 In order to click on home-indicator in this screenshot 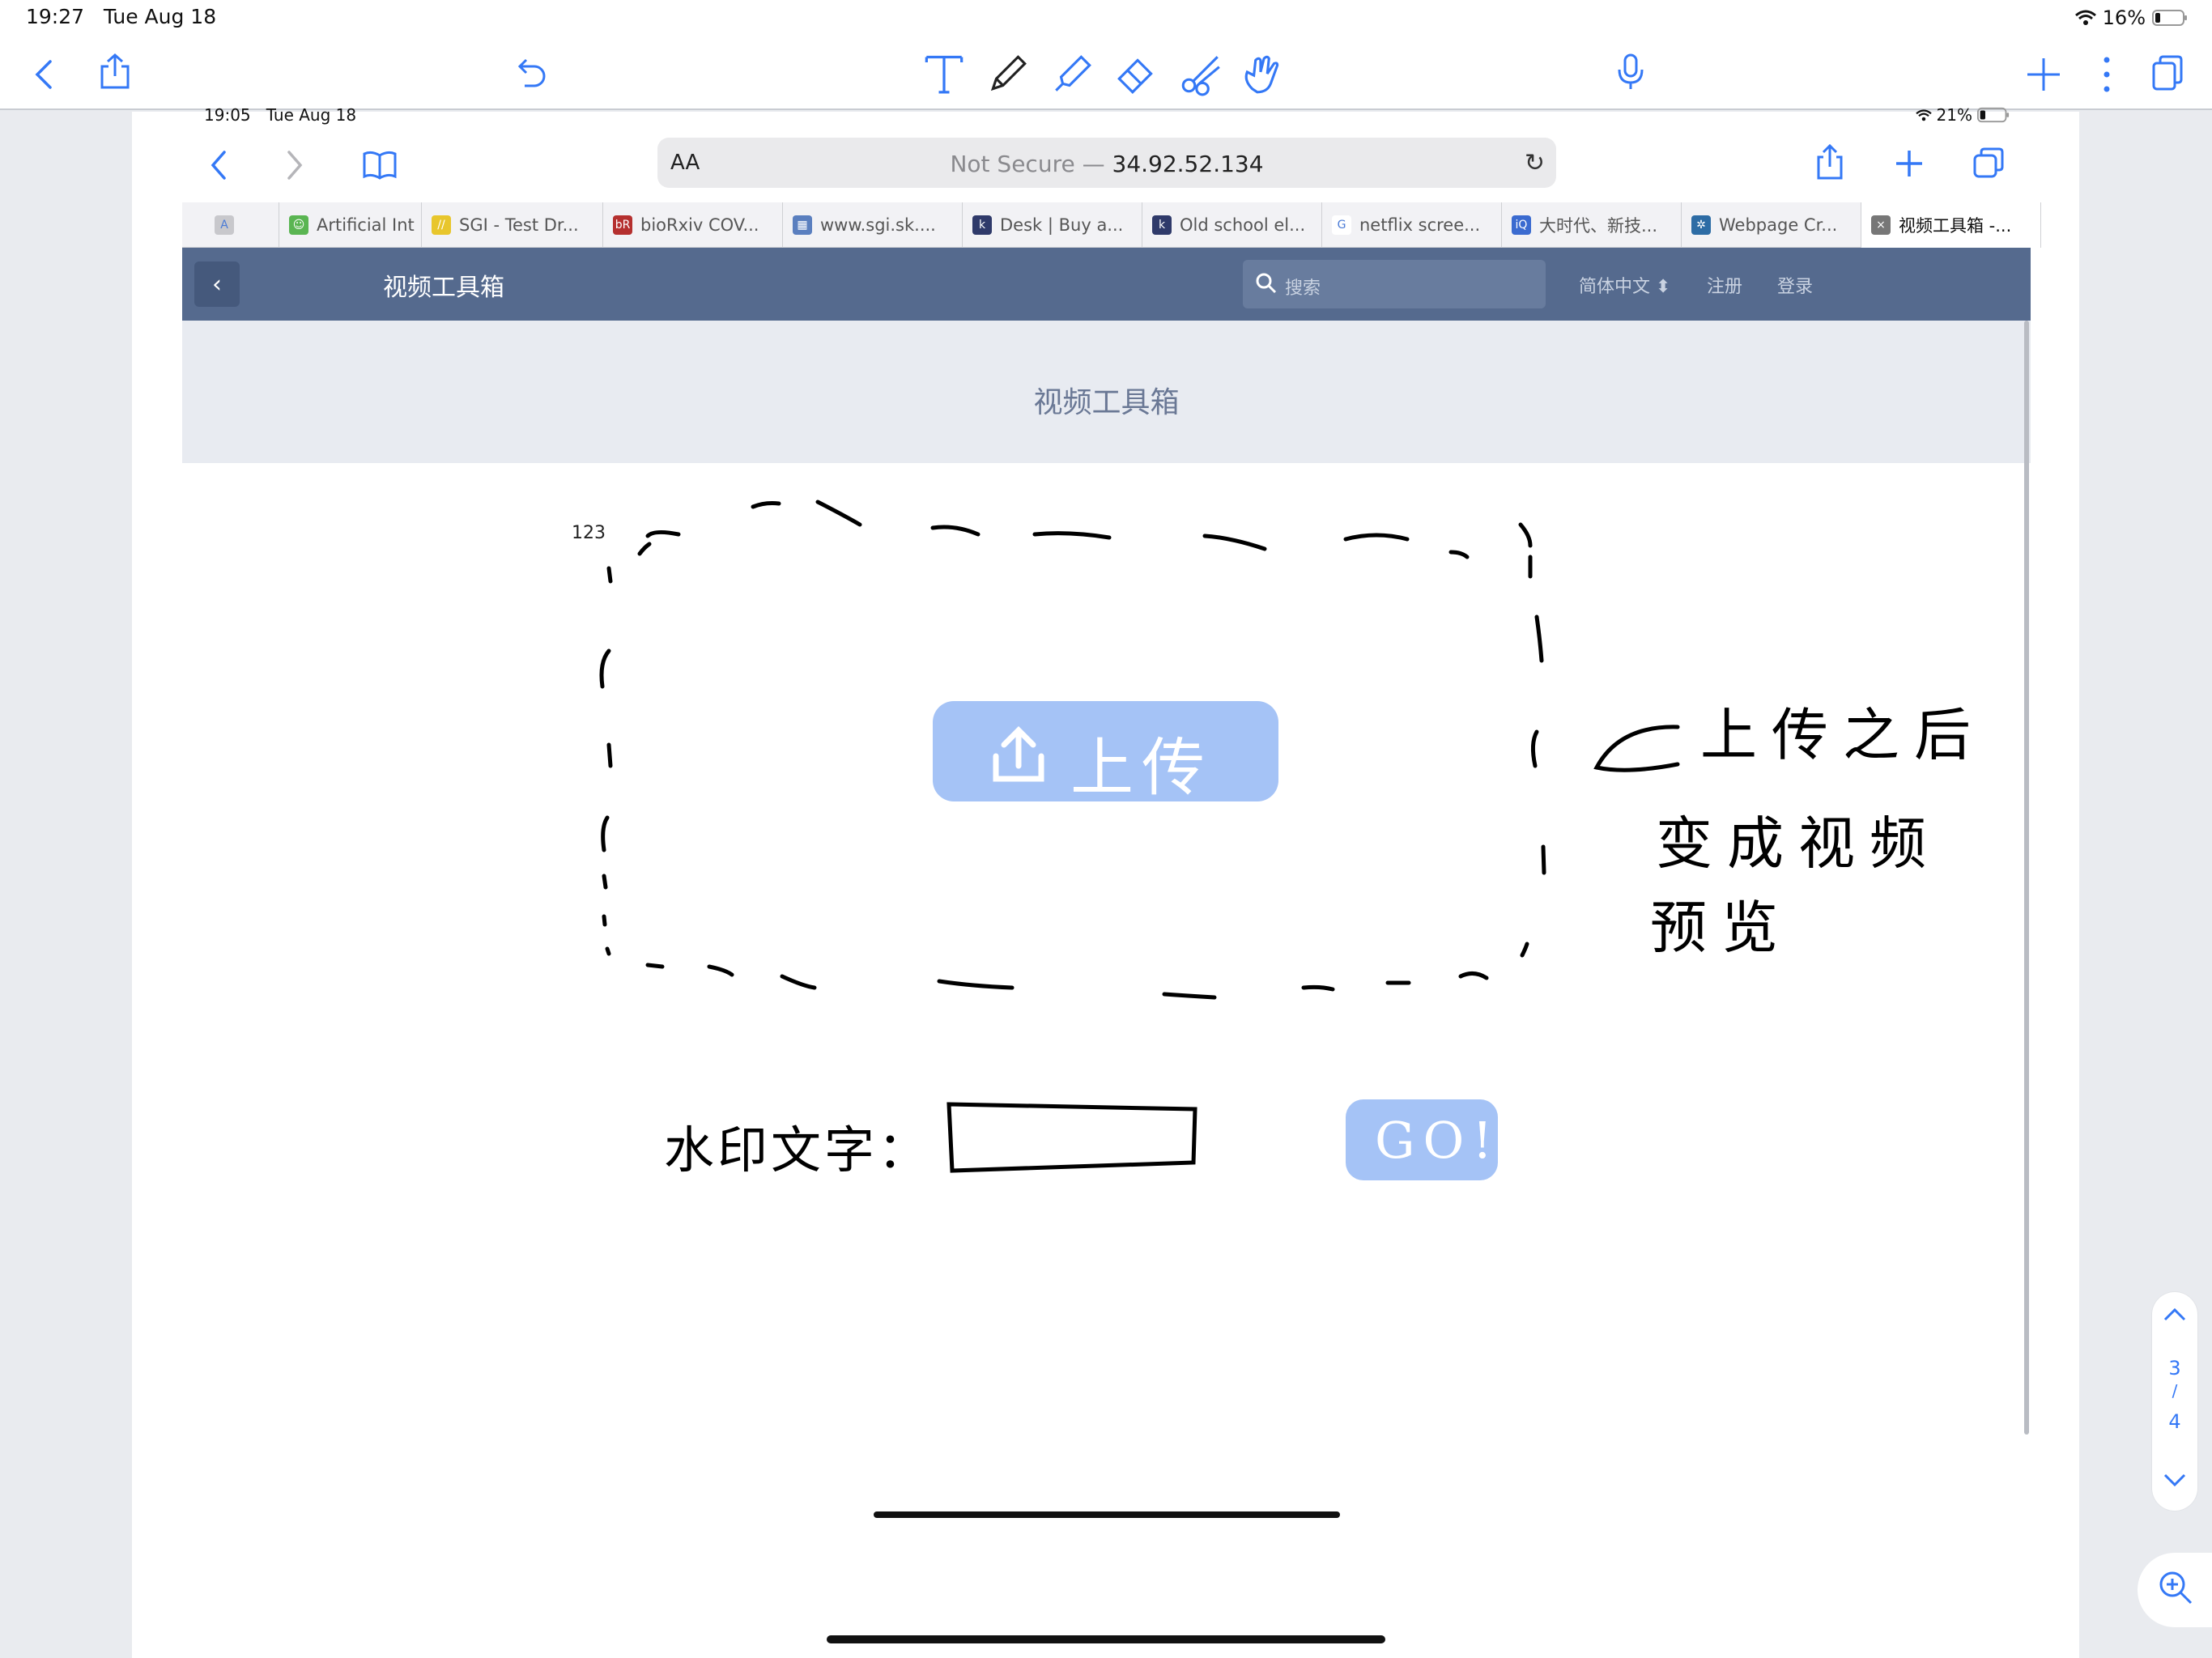, I will do `click(1106, 1639)`.